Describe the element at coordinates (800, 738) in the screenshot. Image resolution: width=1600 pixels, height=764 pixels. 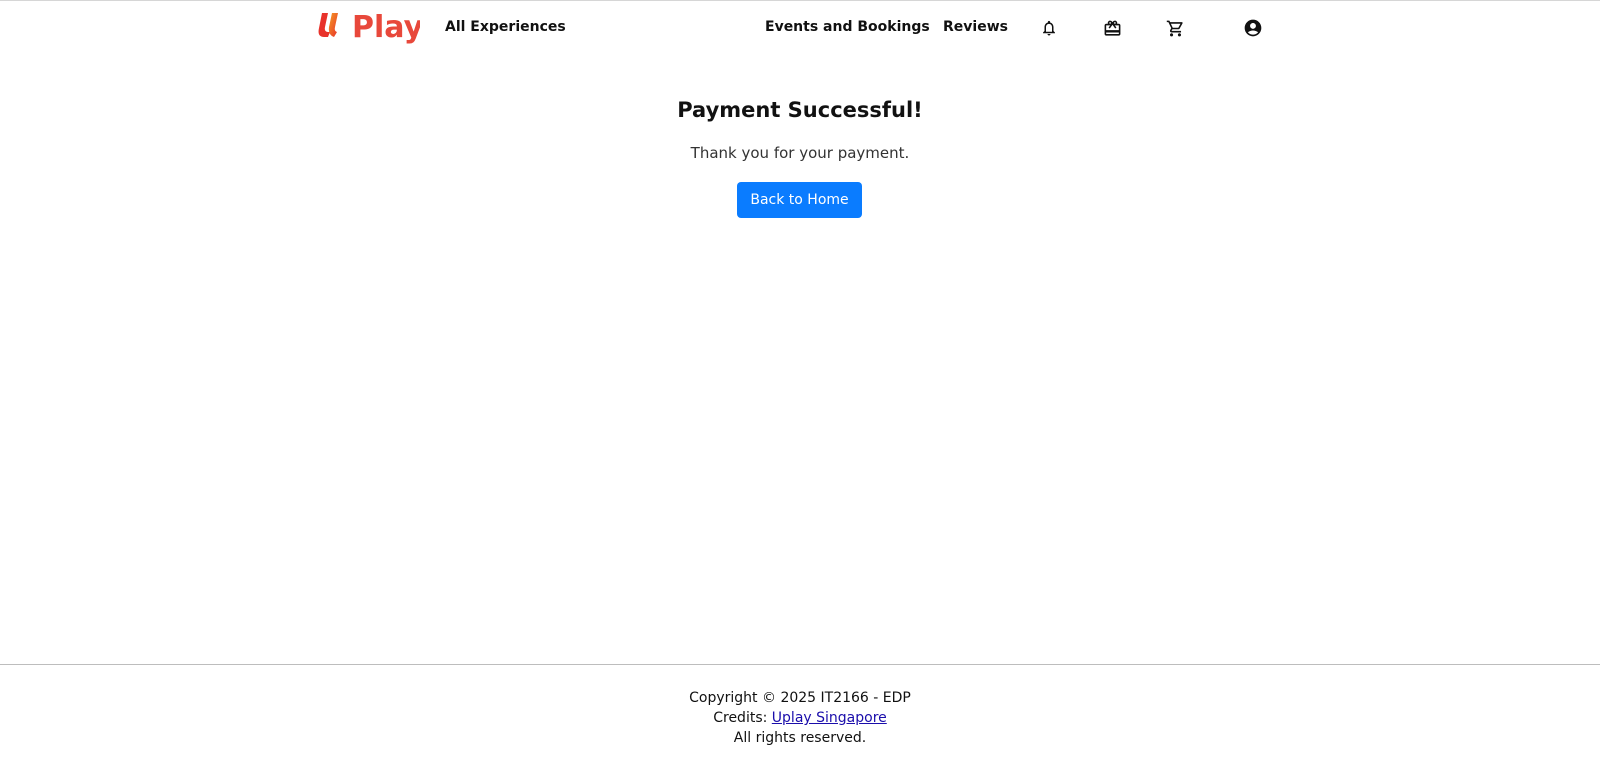
I see `footer-rights: All rights reserved.` at that location.